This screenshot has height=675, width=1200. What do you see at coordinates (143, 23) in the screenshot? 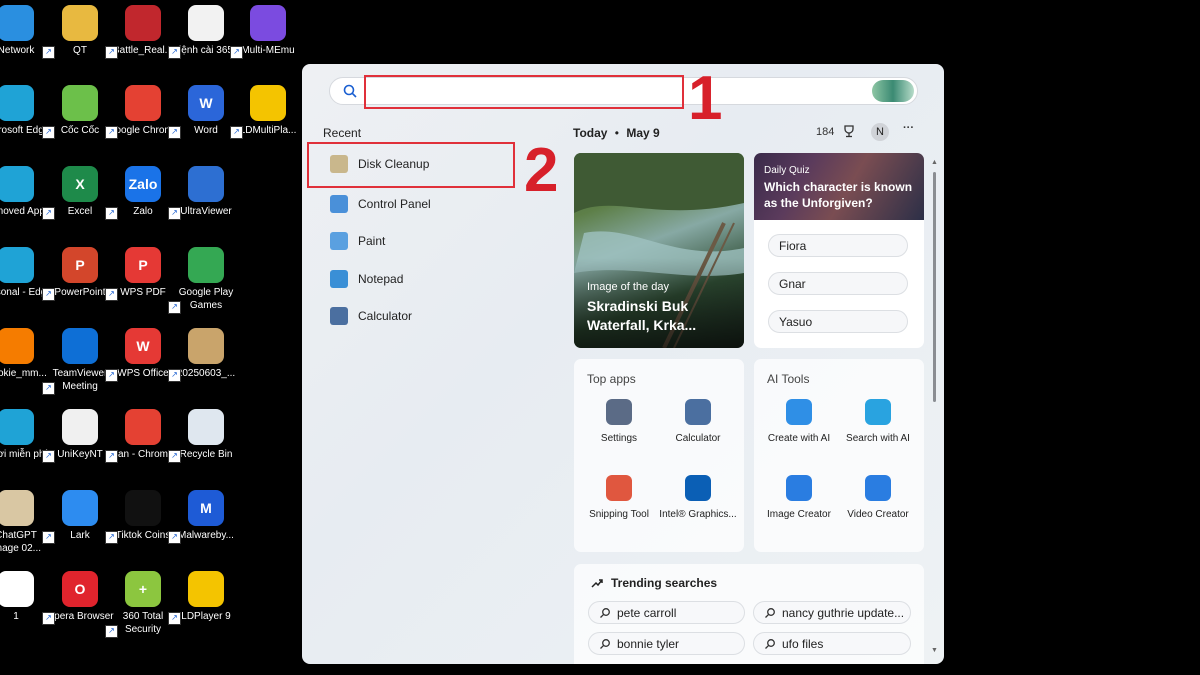
I see `battle-real-icon` at bounding box center [143, 23].